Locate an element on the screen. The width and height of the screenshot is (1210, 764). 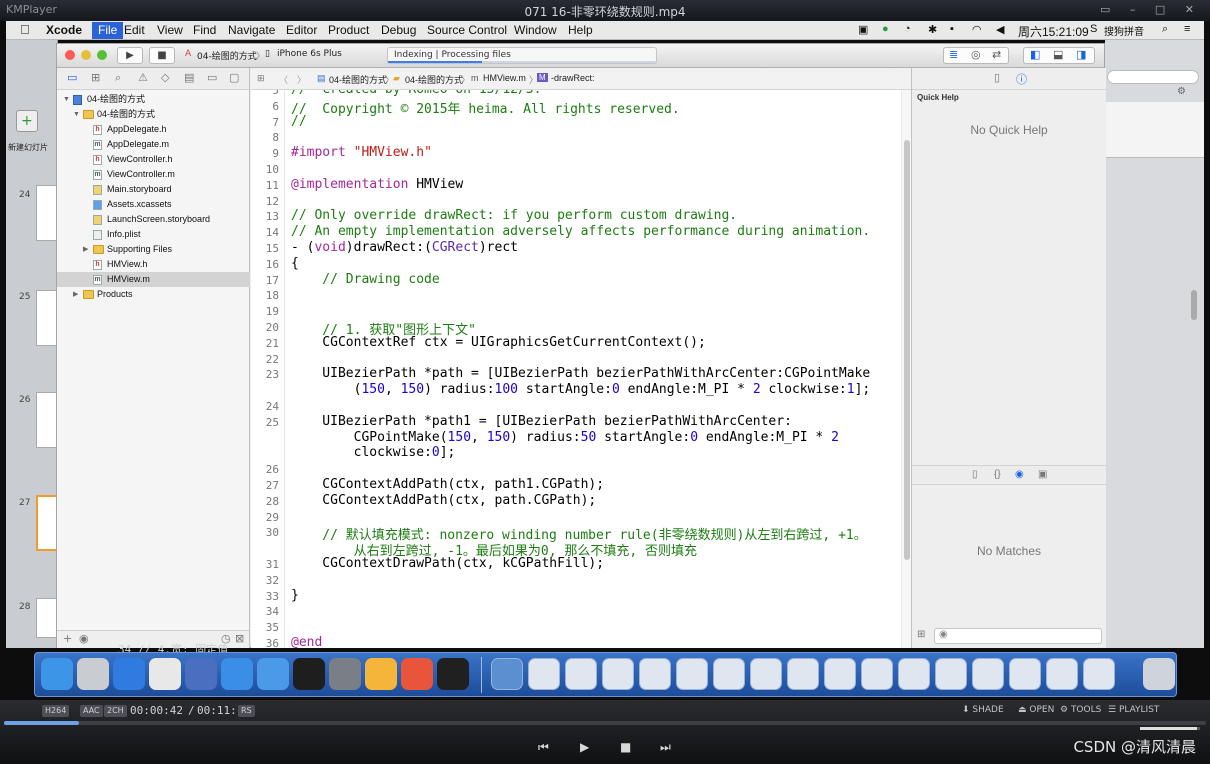
panel-toggle-buttons: ◧ ⬓ ◨ is located at coordinates (1059, 55).